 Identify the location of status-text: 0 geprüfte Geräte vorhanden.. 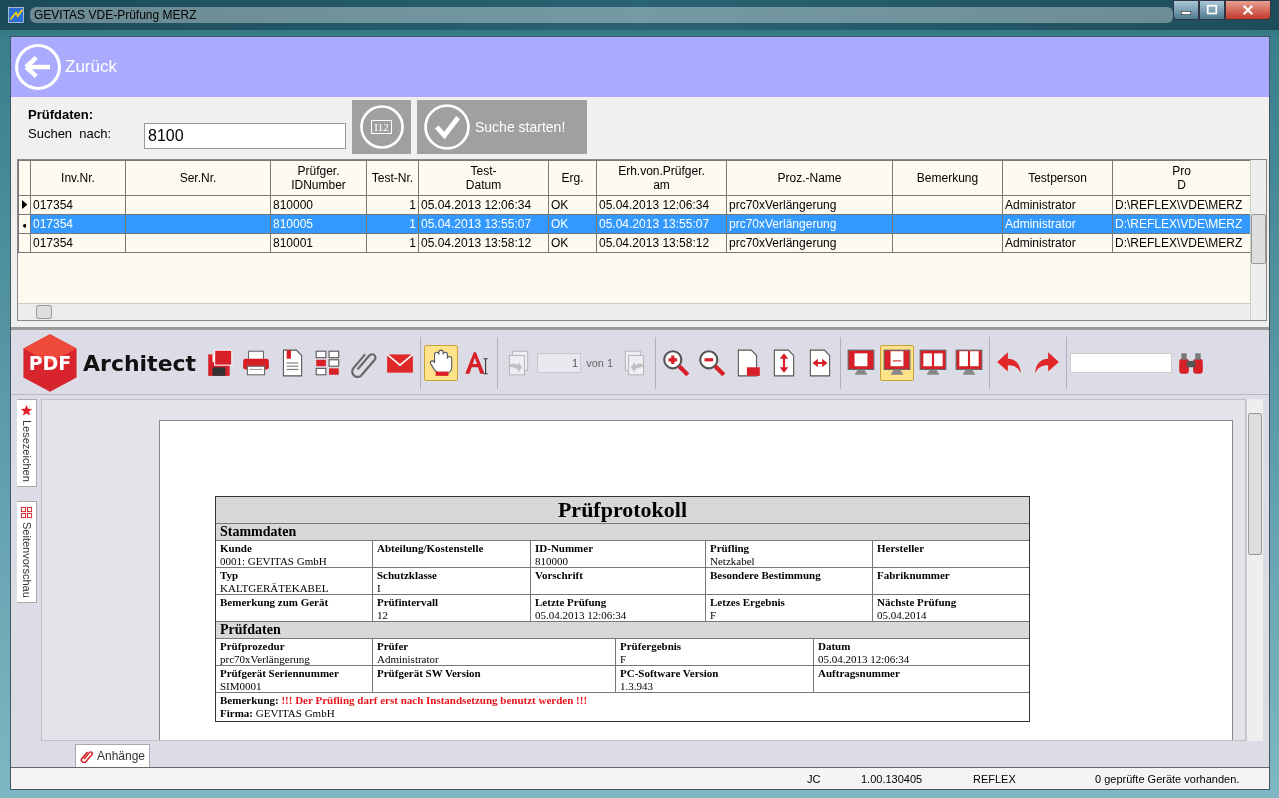
(1168, 778).